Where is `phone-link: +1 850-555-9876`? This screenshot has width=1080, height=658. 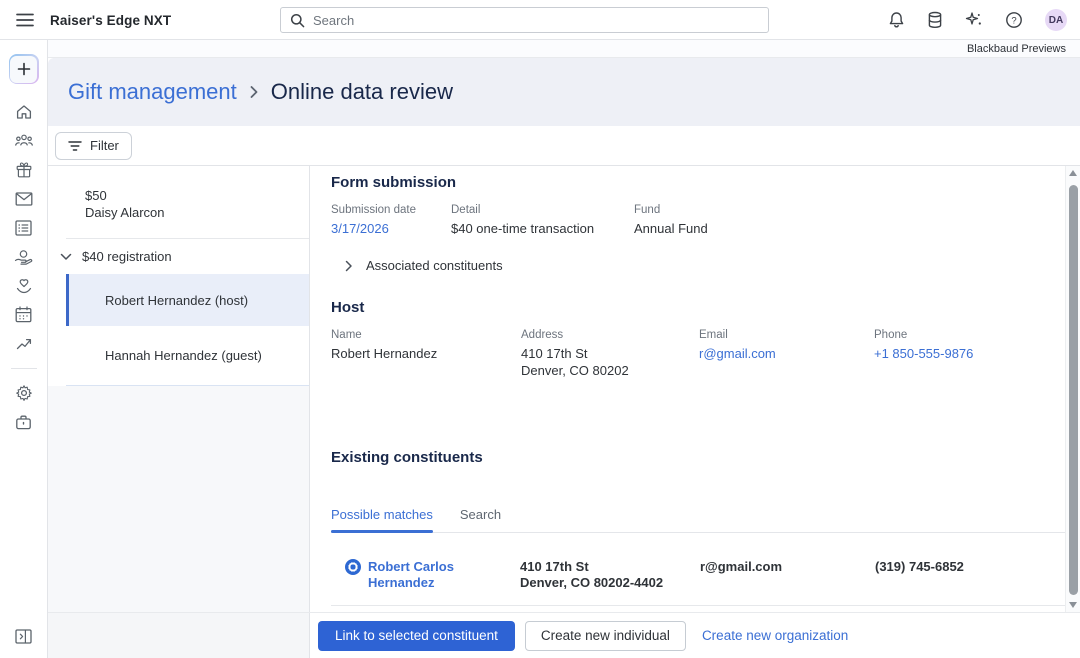
phone-link: +1 850-555-9876 is located at coordinates (923, 354).